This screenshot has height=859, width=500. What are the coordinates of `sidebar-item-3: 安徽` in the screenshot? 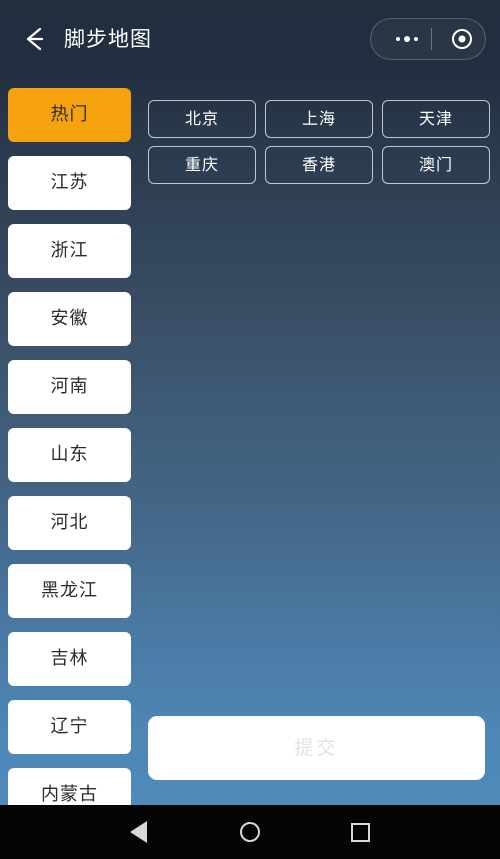 It's located at (69, 319).